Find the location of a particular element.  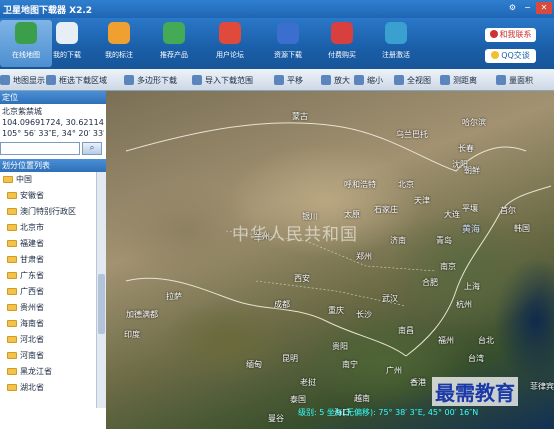

map-place-label: 青岛 is located at coordinates (444, 240).